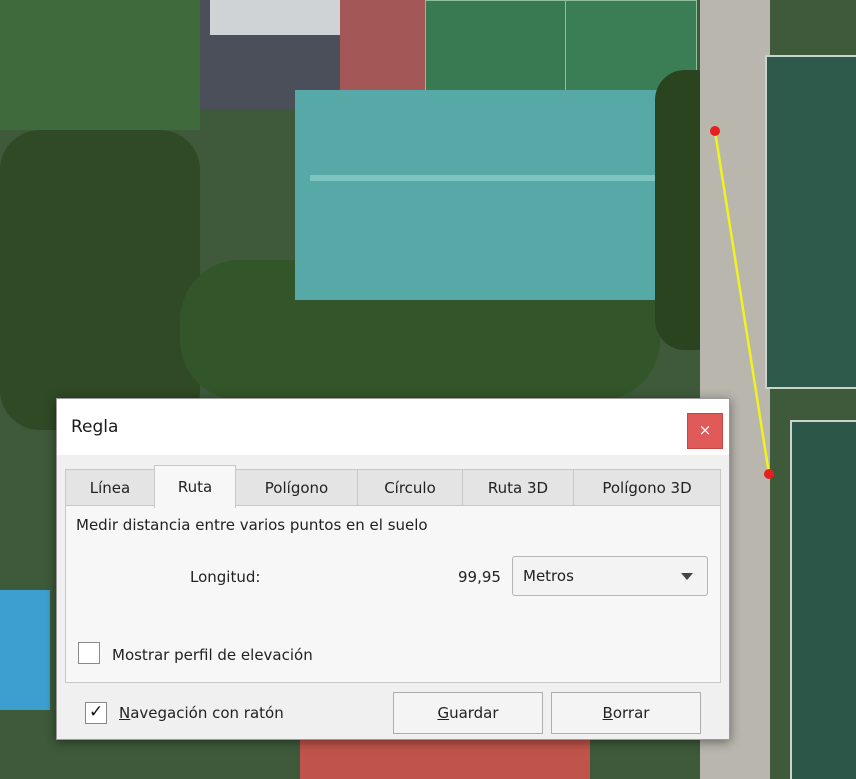  What do you see at coordinates (479, 577) in the screenshot?
I see `length-value: 99,95` at bounding box center [479, 577].